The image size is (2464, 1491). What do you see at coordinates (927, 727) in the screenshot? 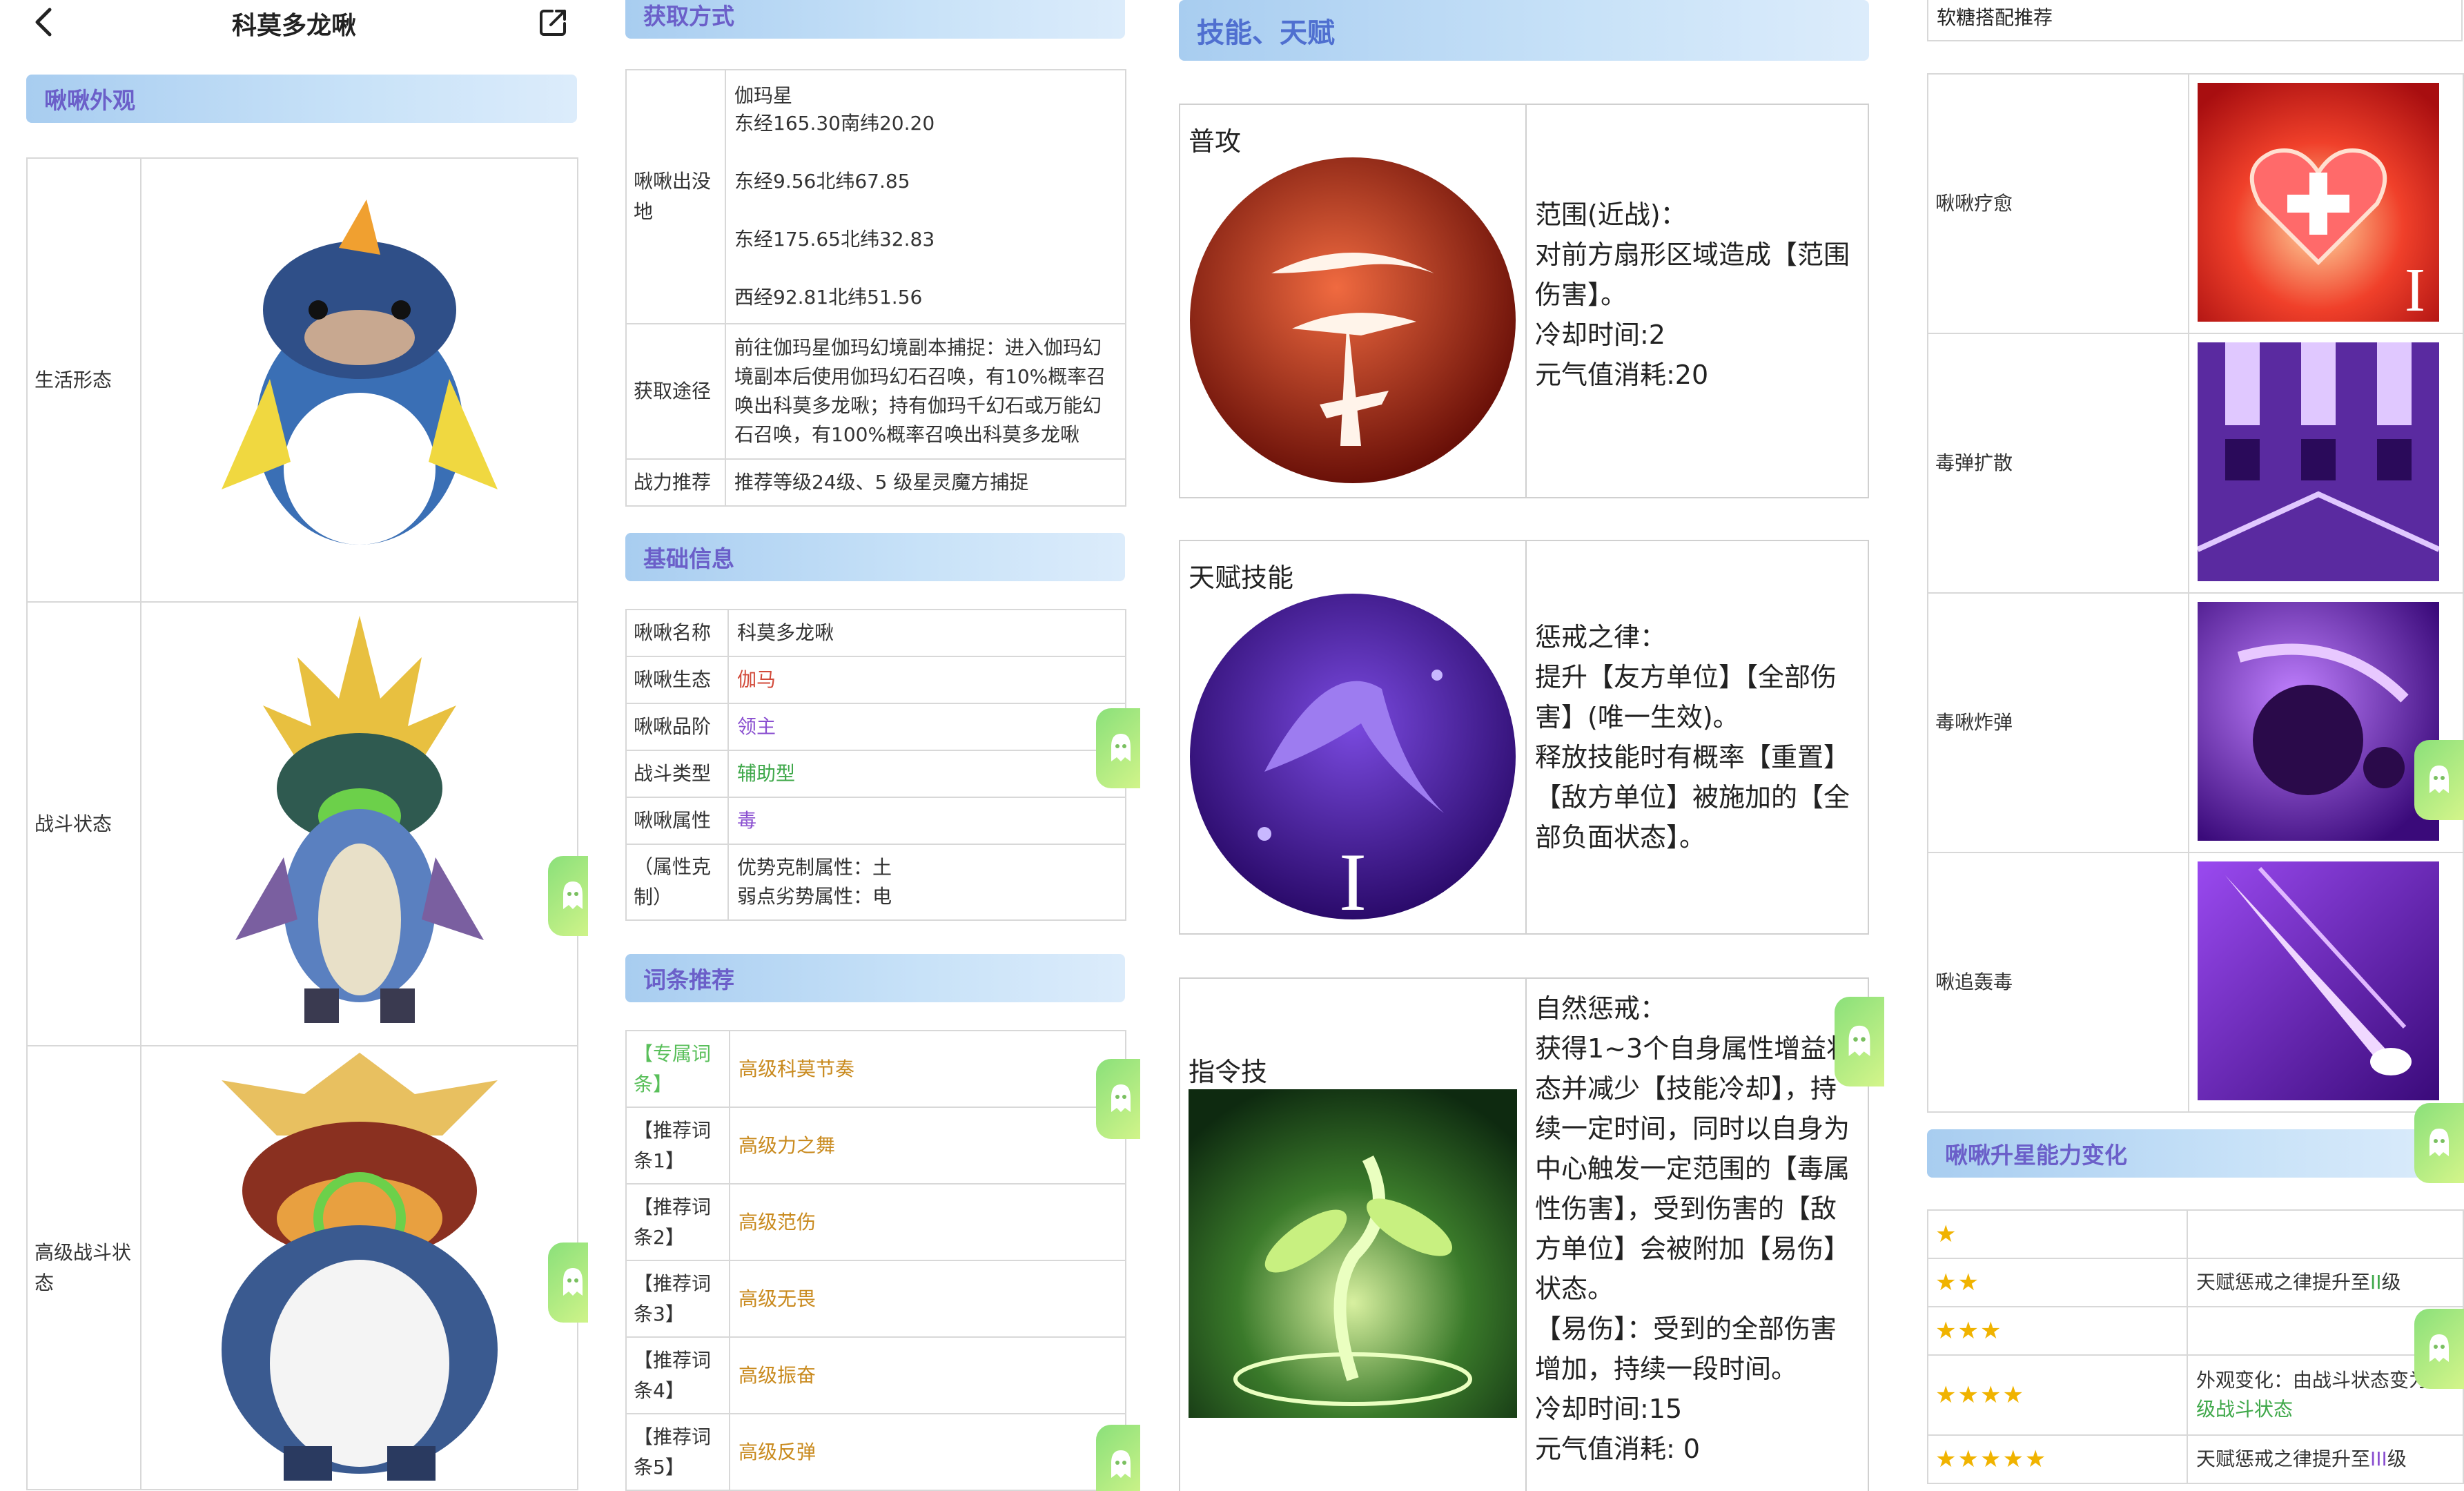
I see `basic-value: 领主` at bounding box center [927, 727].